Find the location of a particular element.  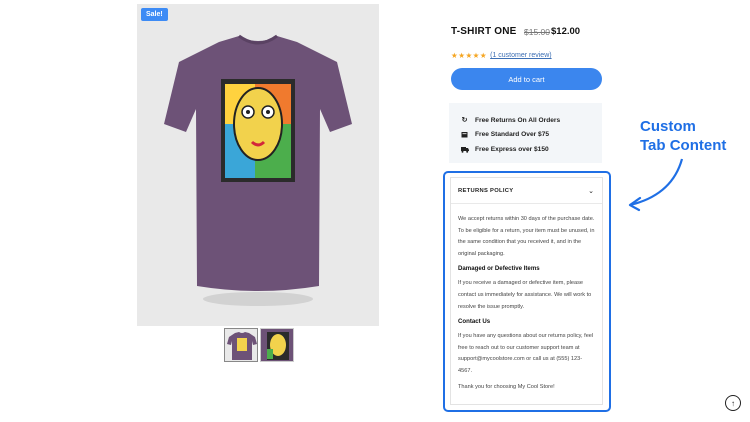

tab-header-returns-policy: RETURNS POLICY ⌄ is located at coordinates (526, 191).